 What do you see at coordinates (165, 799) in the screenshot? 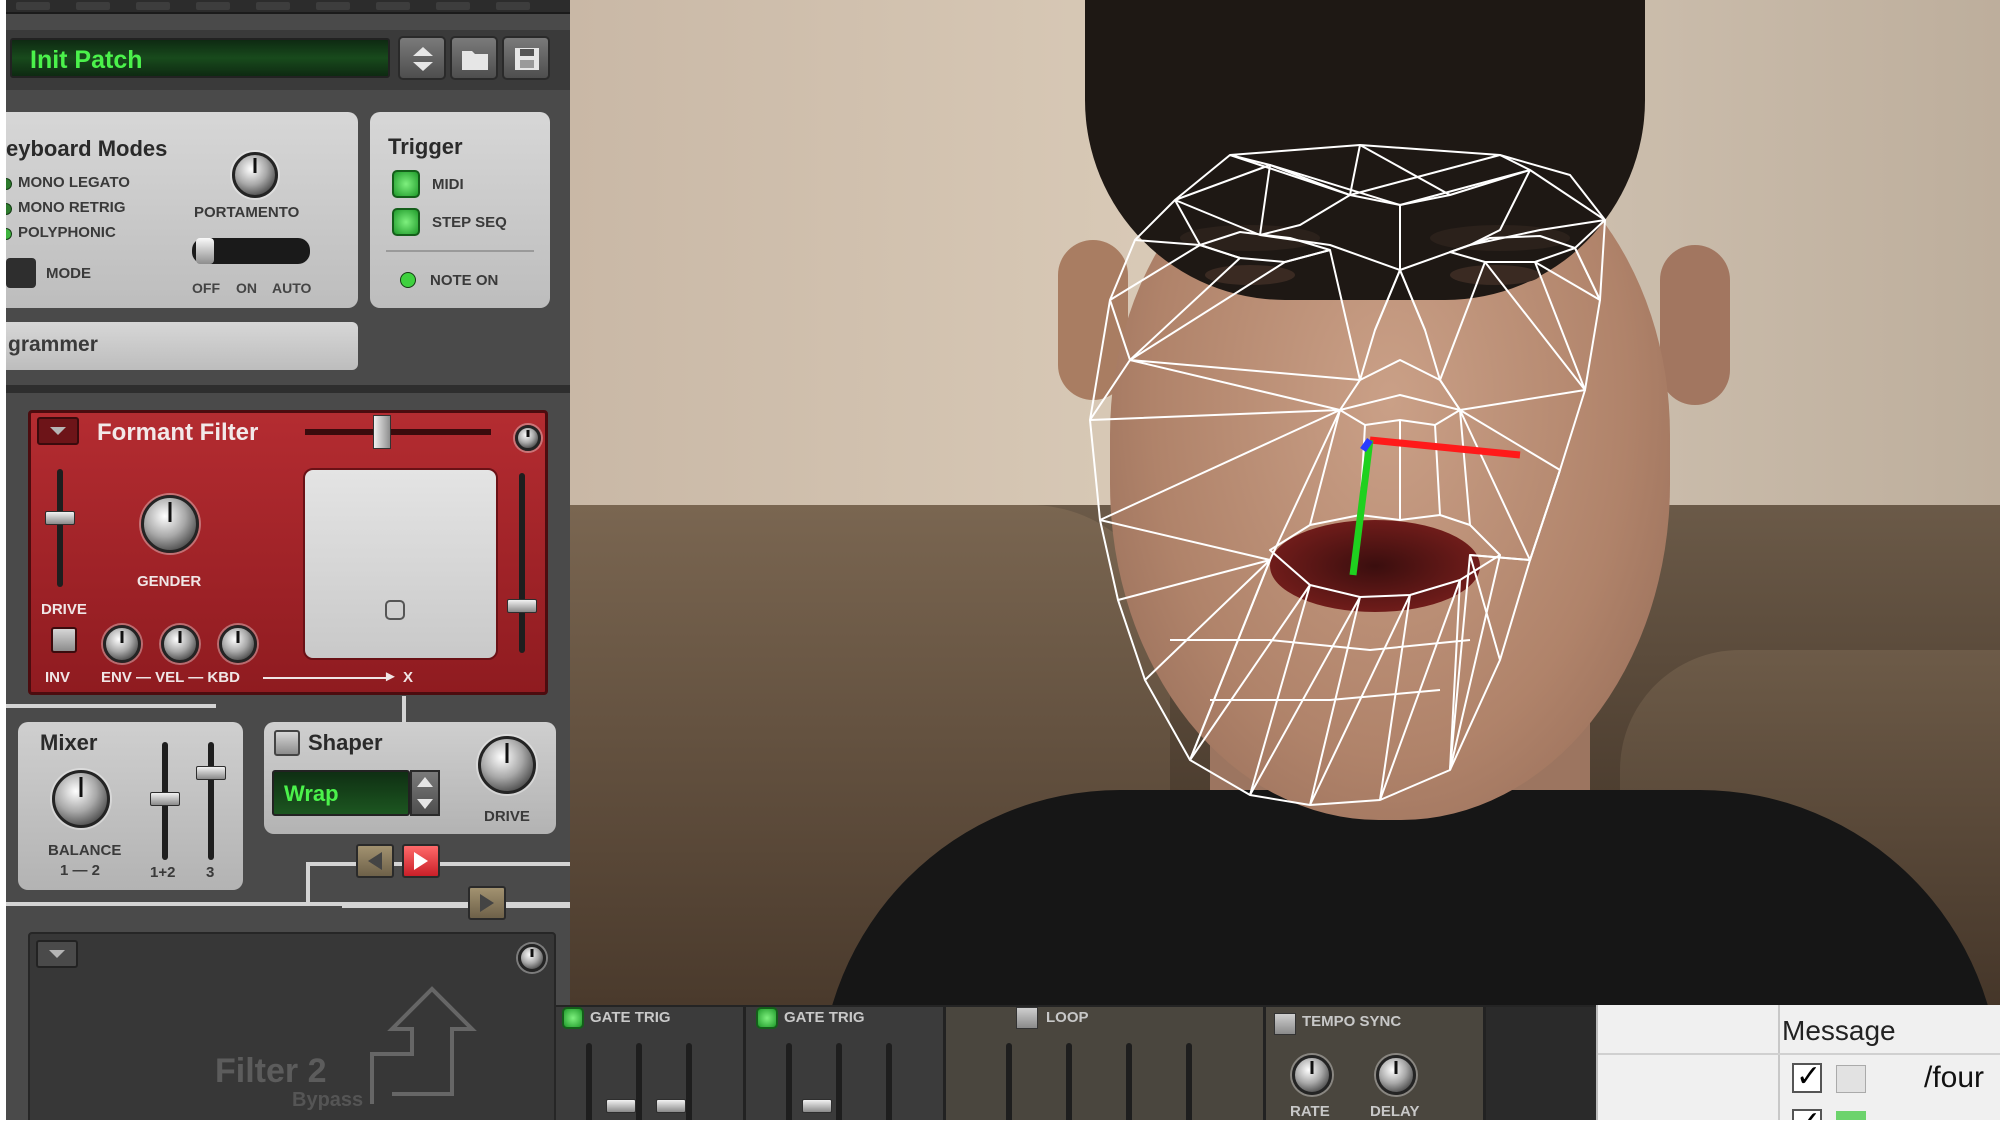
I see `mix-1-2-fader` at bounding box center [165, 799].